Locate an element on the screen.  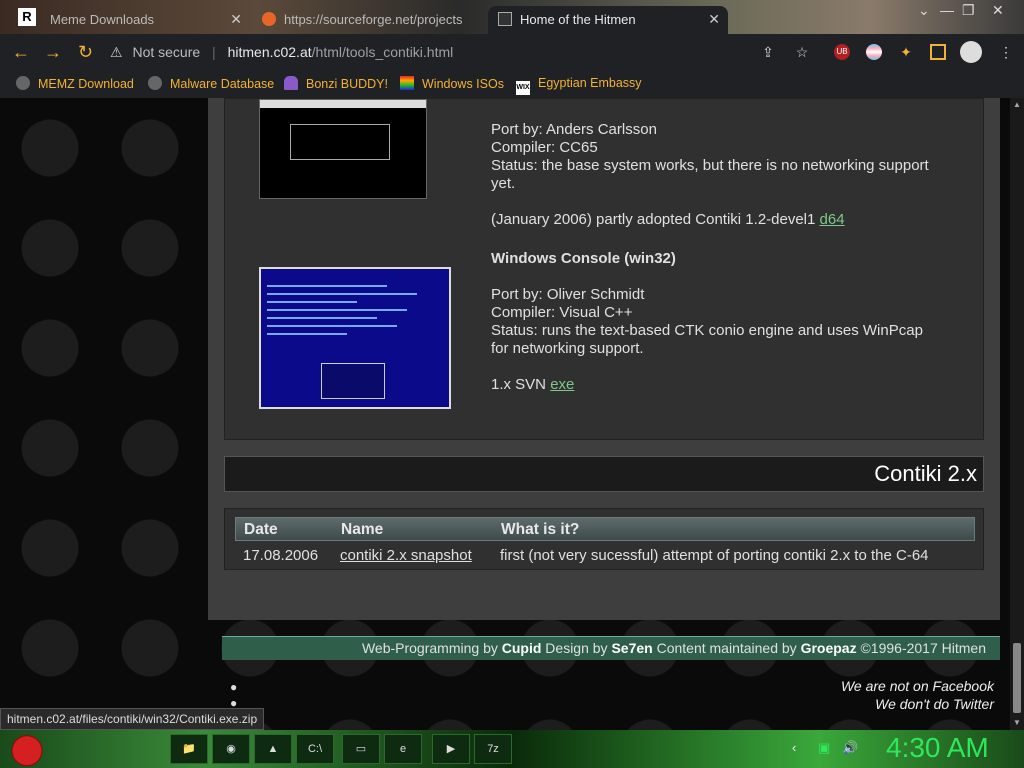
footer-text: Content maintained by is located at coordinates (726, 648).